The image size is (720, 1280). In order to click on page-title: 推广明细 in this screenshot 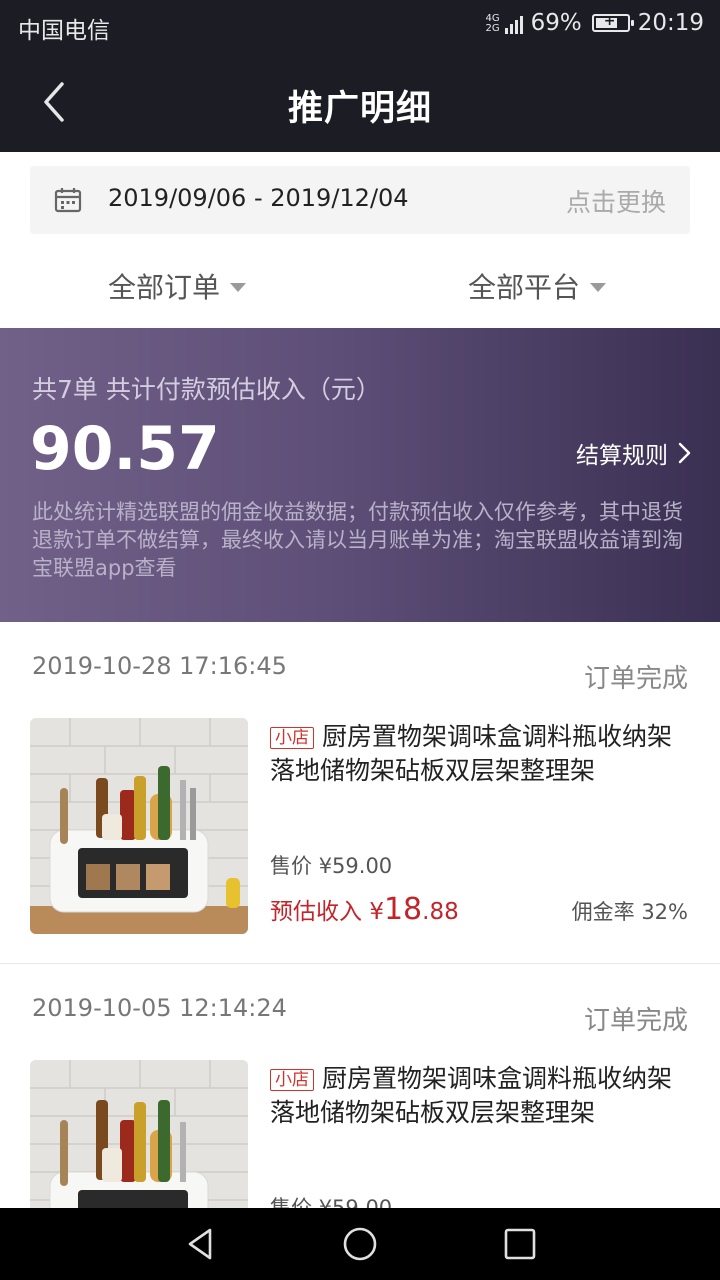, I will do `click(359, 109)`.